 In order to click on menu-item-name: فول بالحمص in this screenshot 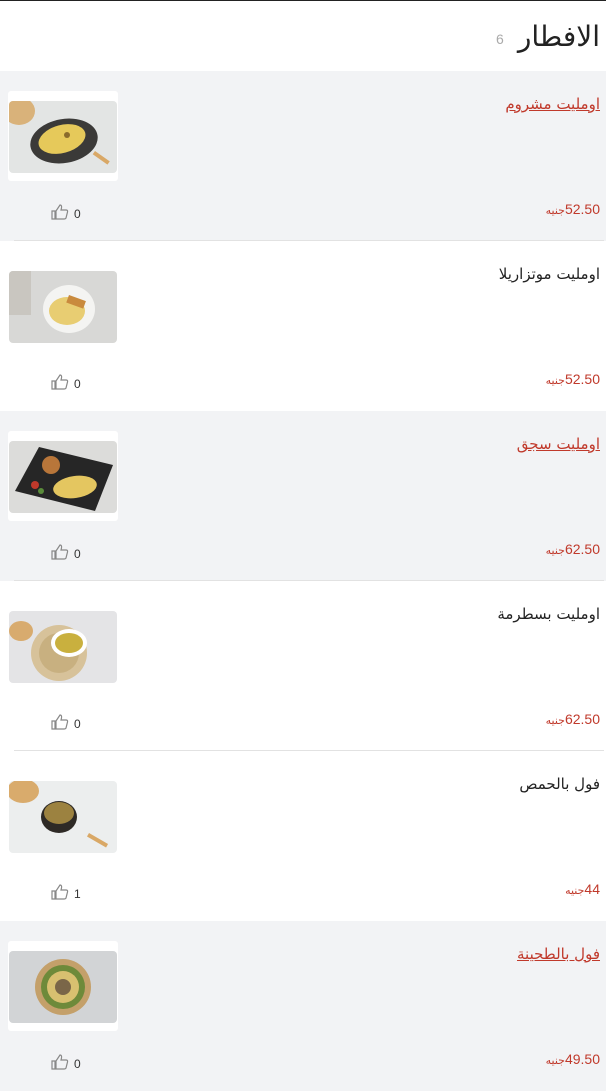, I will do `click(559, 784)`.